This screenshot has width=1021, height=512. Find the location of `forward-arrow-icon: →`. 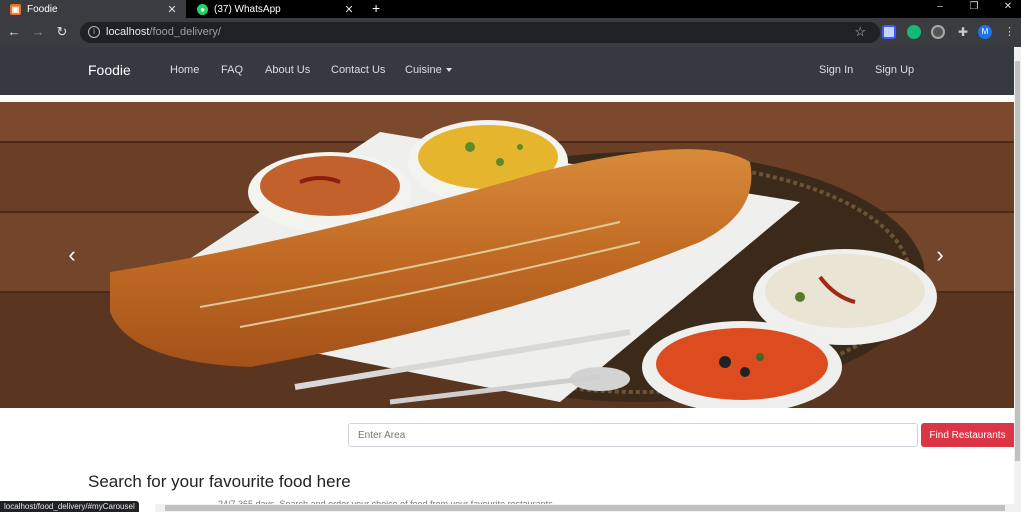

forward-arrow-icon: → is located at coordinates (38, 32).